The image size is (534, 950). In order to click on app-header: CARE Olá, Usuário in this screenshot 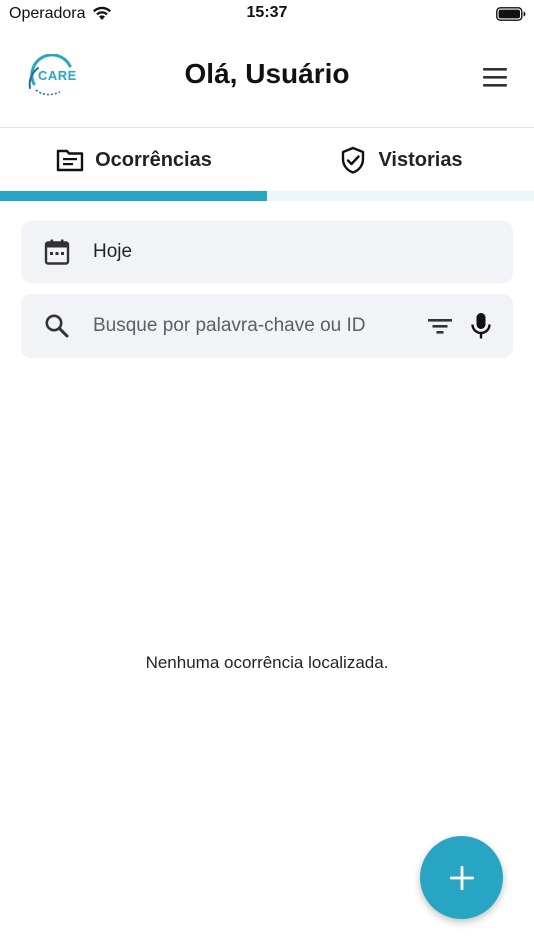, I will do `click(267, 84)`.